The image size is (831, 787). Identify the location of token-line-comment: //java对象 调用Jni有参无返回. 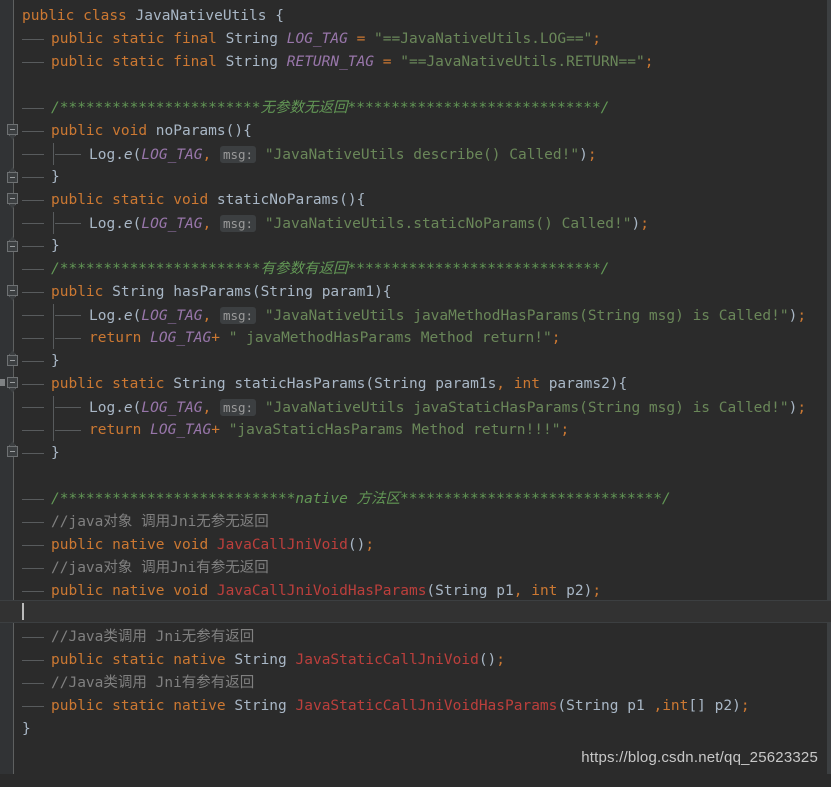
(160, 568).